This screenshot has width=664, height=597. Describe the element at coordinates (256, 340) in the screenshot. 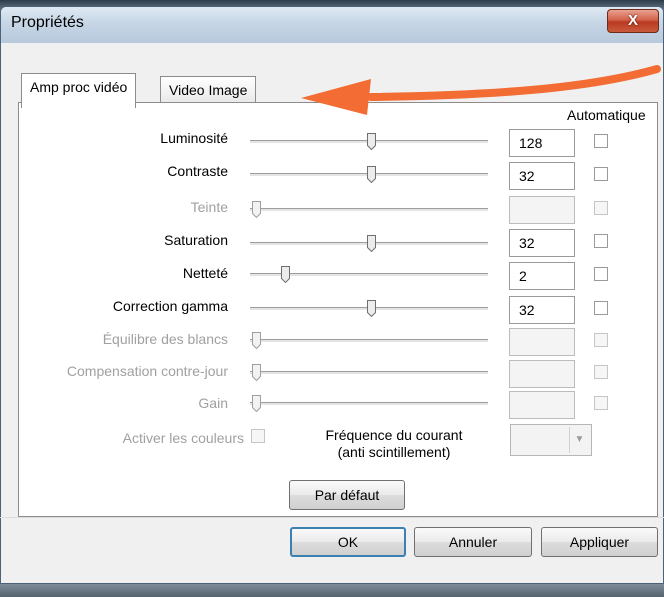

I see `equilibre-blancs-slider-thumb` at that location.